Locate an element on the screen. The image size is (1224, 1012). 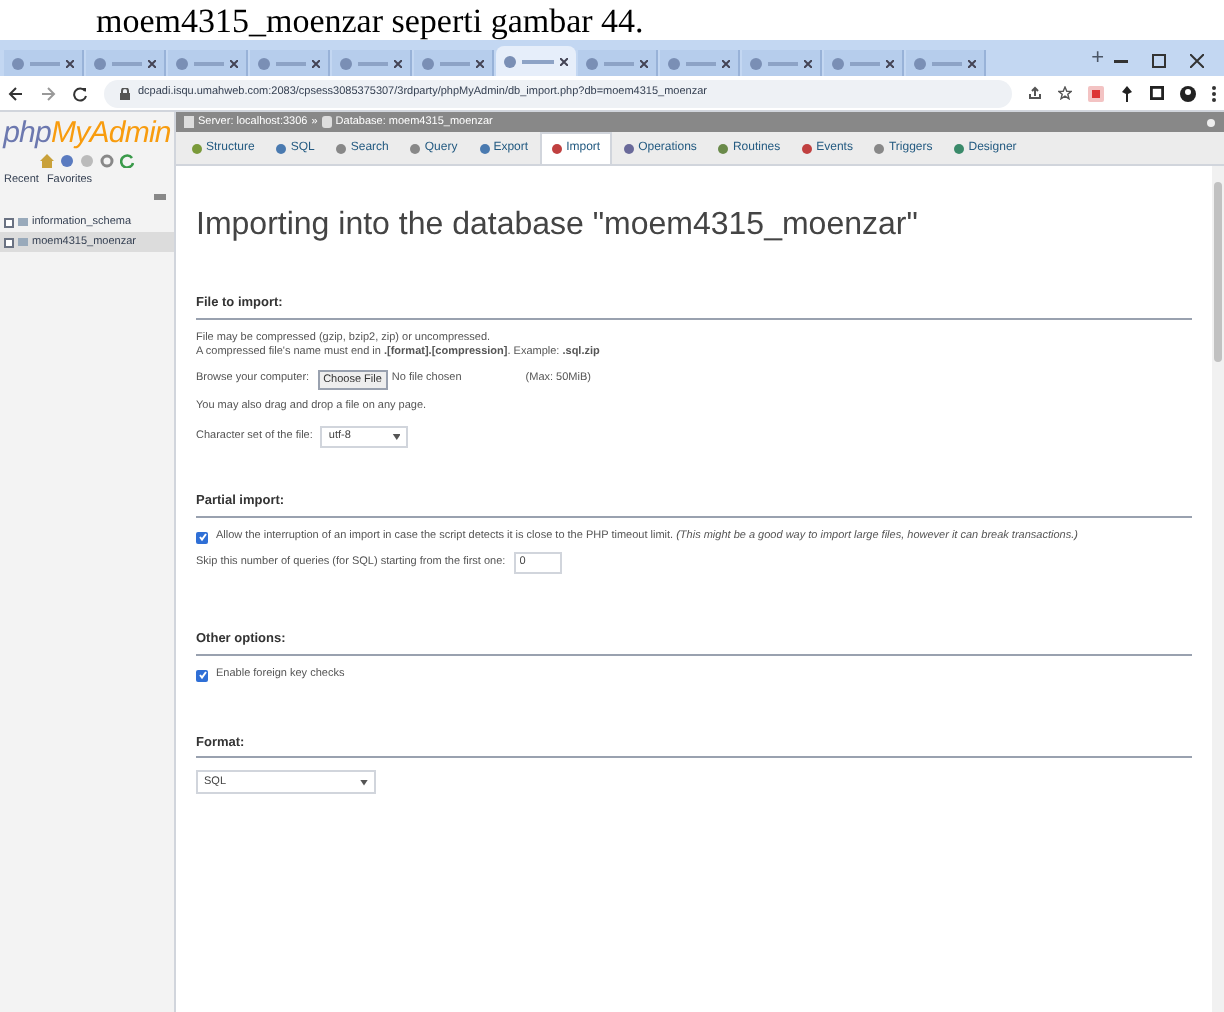
lock-icon is located at coordinates (125, 93).